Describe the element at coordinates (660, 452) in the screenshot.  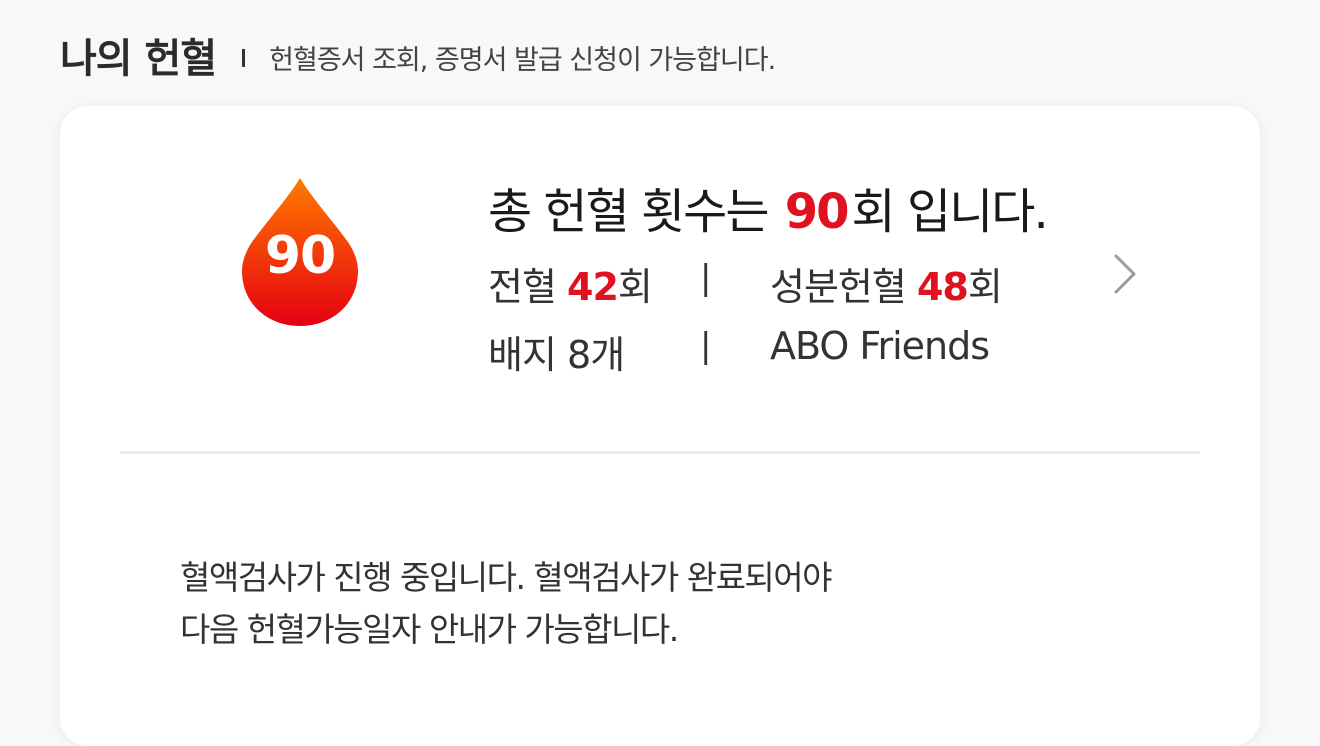
I see `section-divider` at that location.